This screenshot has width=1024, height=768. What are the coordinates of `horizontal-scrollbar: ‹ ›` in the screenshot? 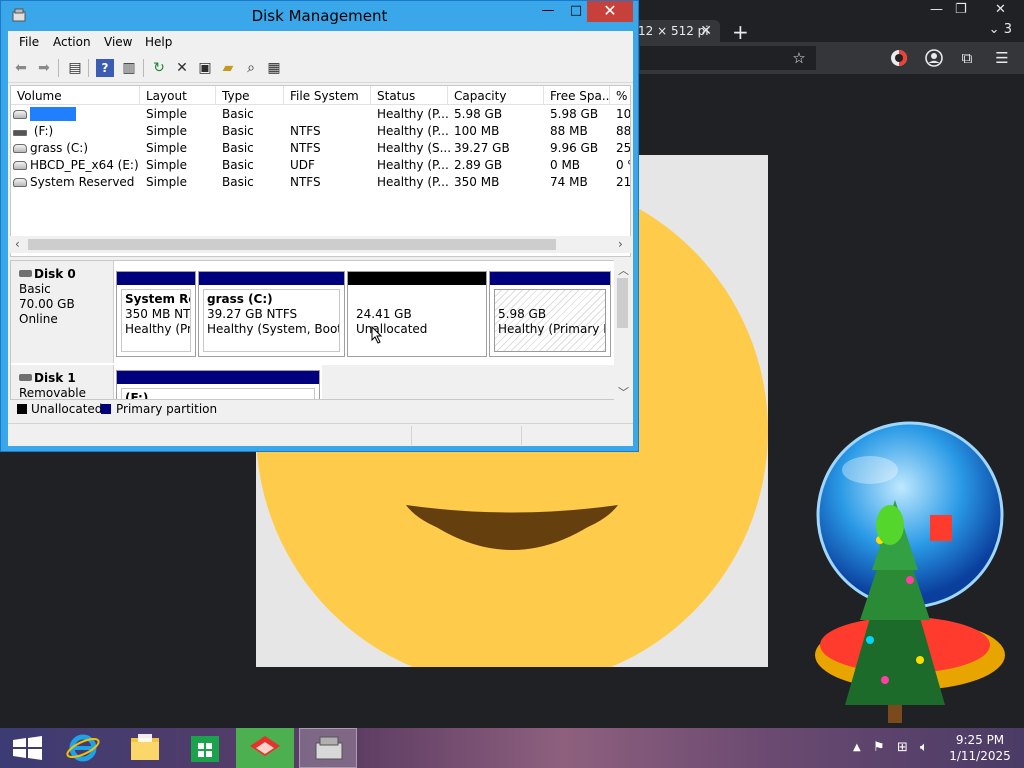 It's located at (320, 244).